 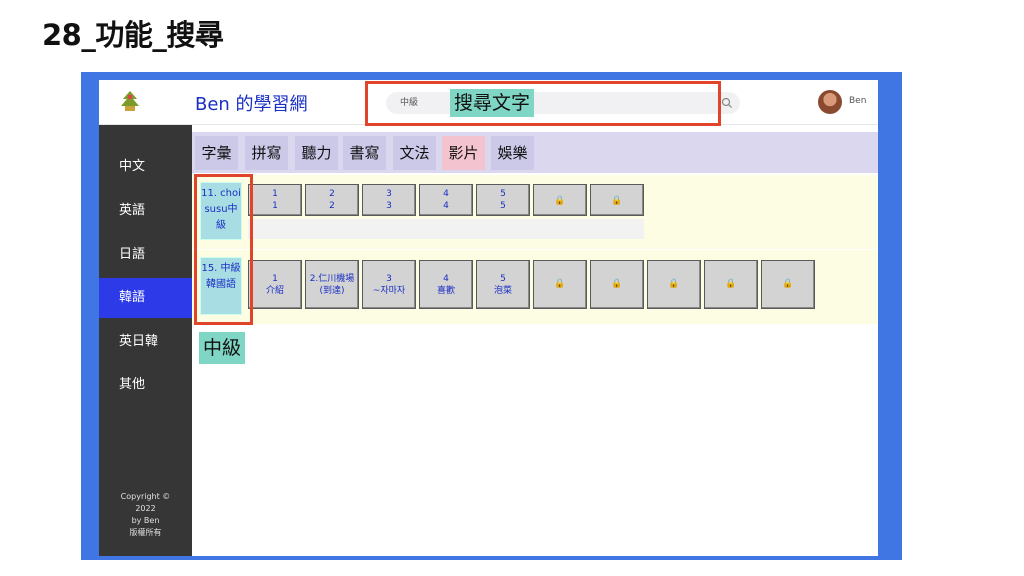 I want to click on lesson-card: 55, so click(x=503, y=200).